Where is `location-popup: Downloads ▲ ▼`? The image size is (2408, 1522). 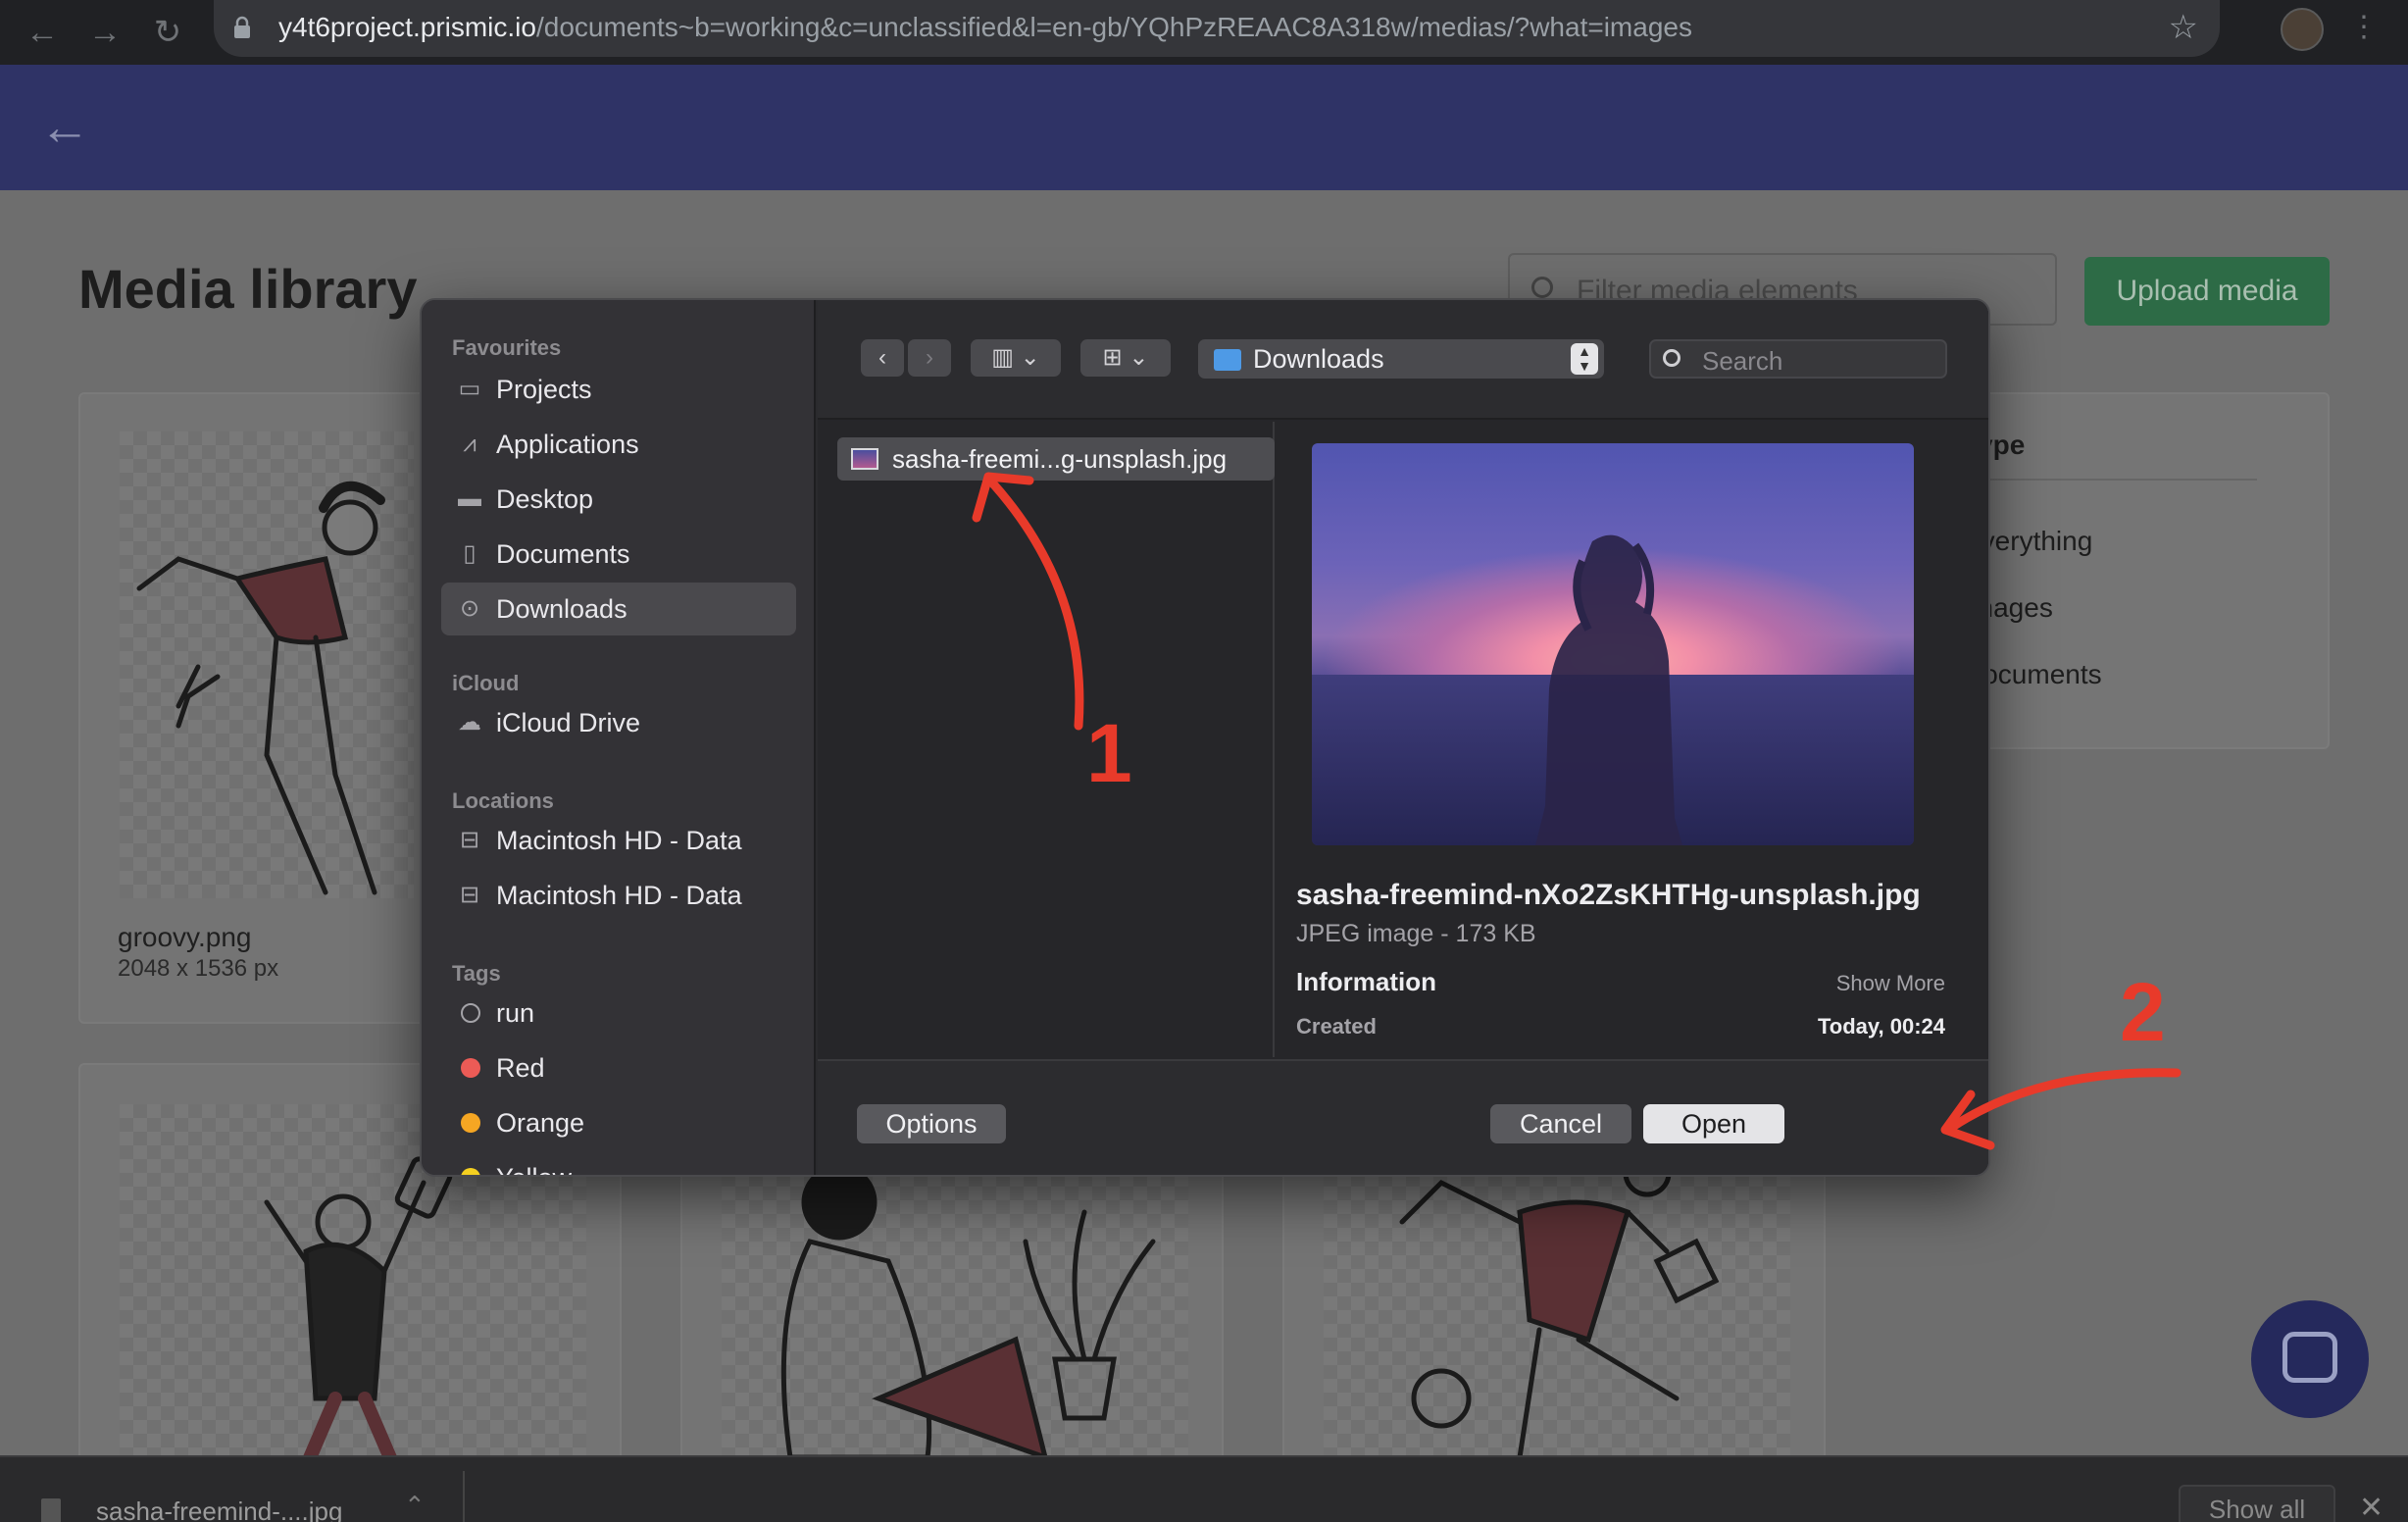
location-popup: Downloads ▲ ▼ is located at coordinates (1401, 359).